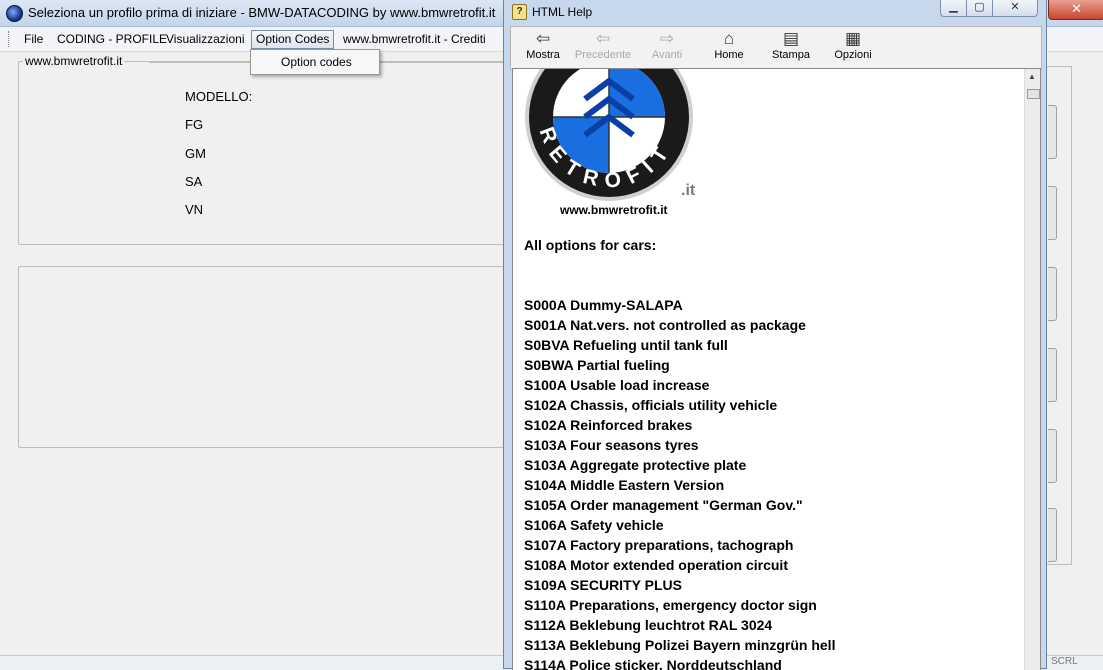 Image resolution: width=1103 pixels, height=670 pixels. What do you see at coordinates (688, 190) in the screenshot?
I see `logo-it-suffix: .it` at bounding box center [688, 190].